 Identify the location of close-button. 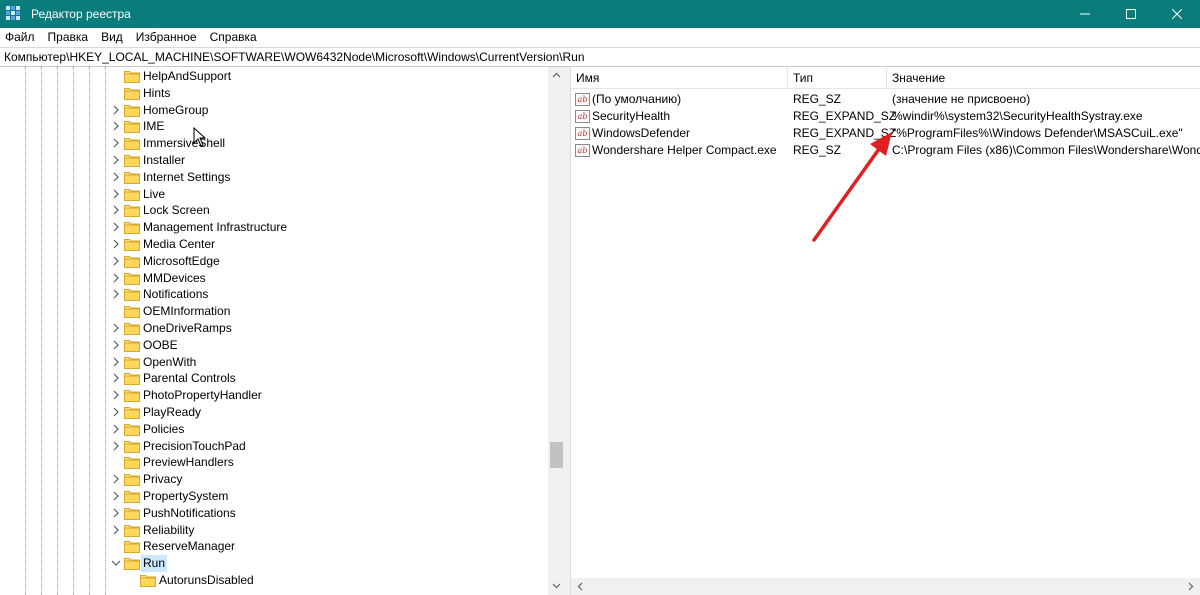
(1177, 14).